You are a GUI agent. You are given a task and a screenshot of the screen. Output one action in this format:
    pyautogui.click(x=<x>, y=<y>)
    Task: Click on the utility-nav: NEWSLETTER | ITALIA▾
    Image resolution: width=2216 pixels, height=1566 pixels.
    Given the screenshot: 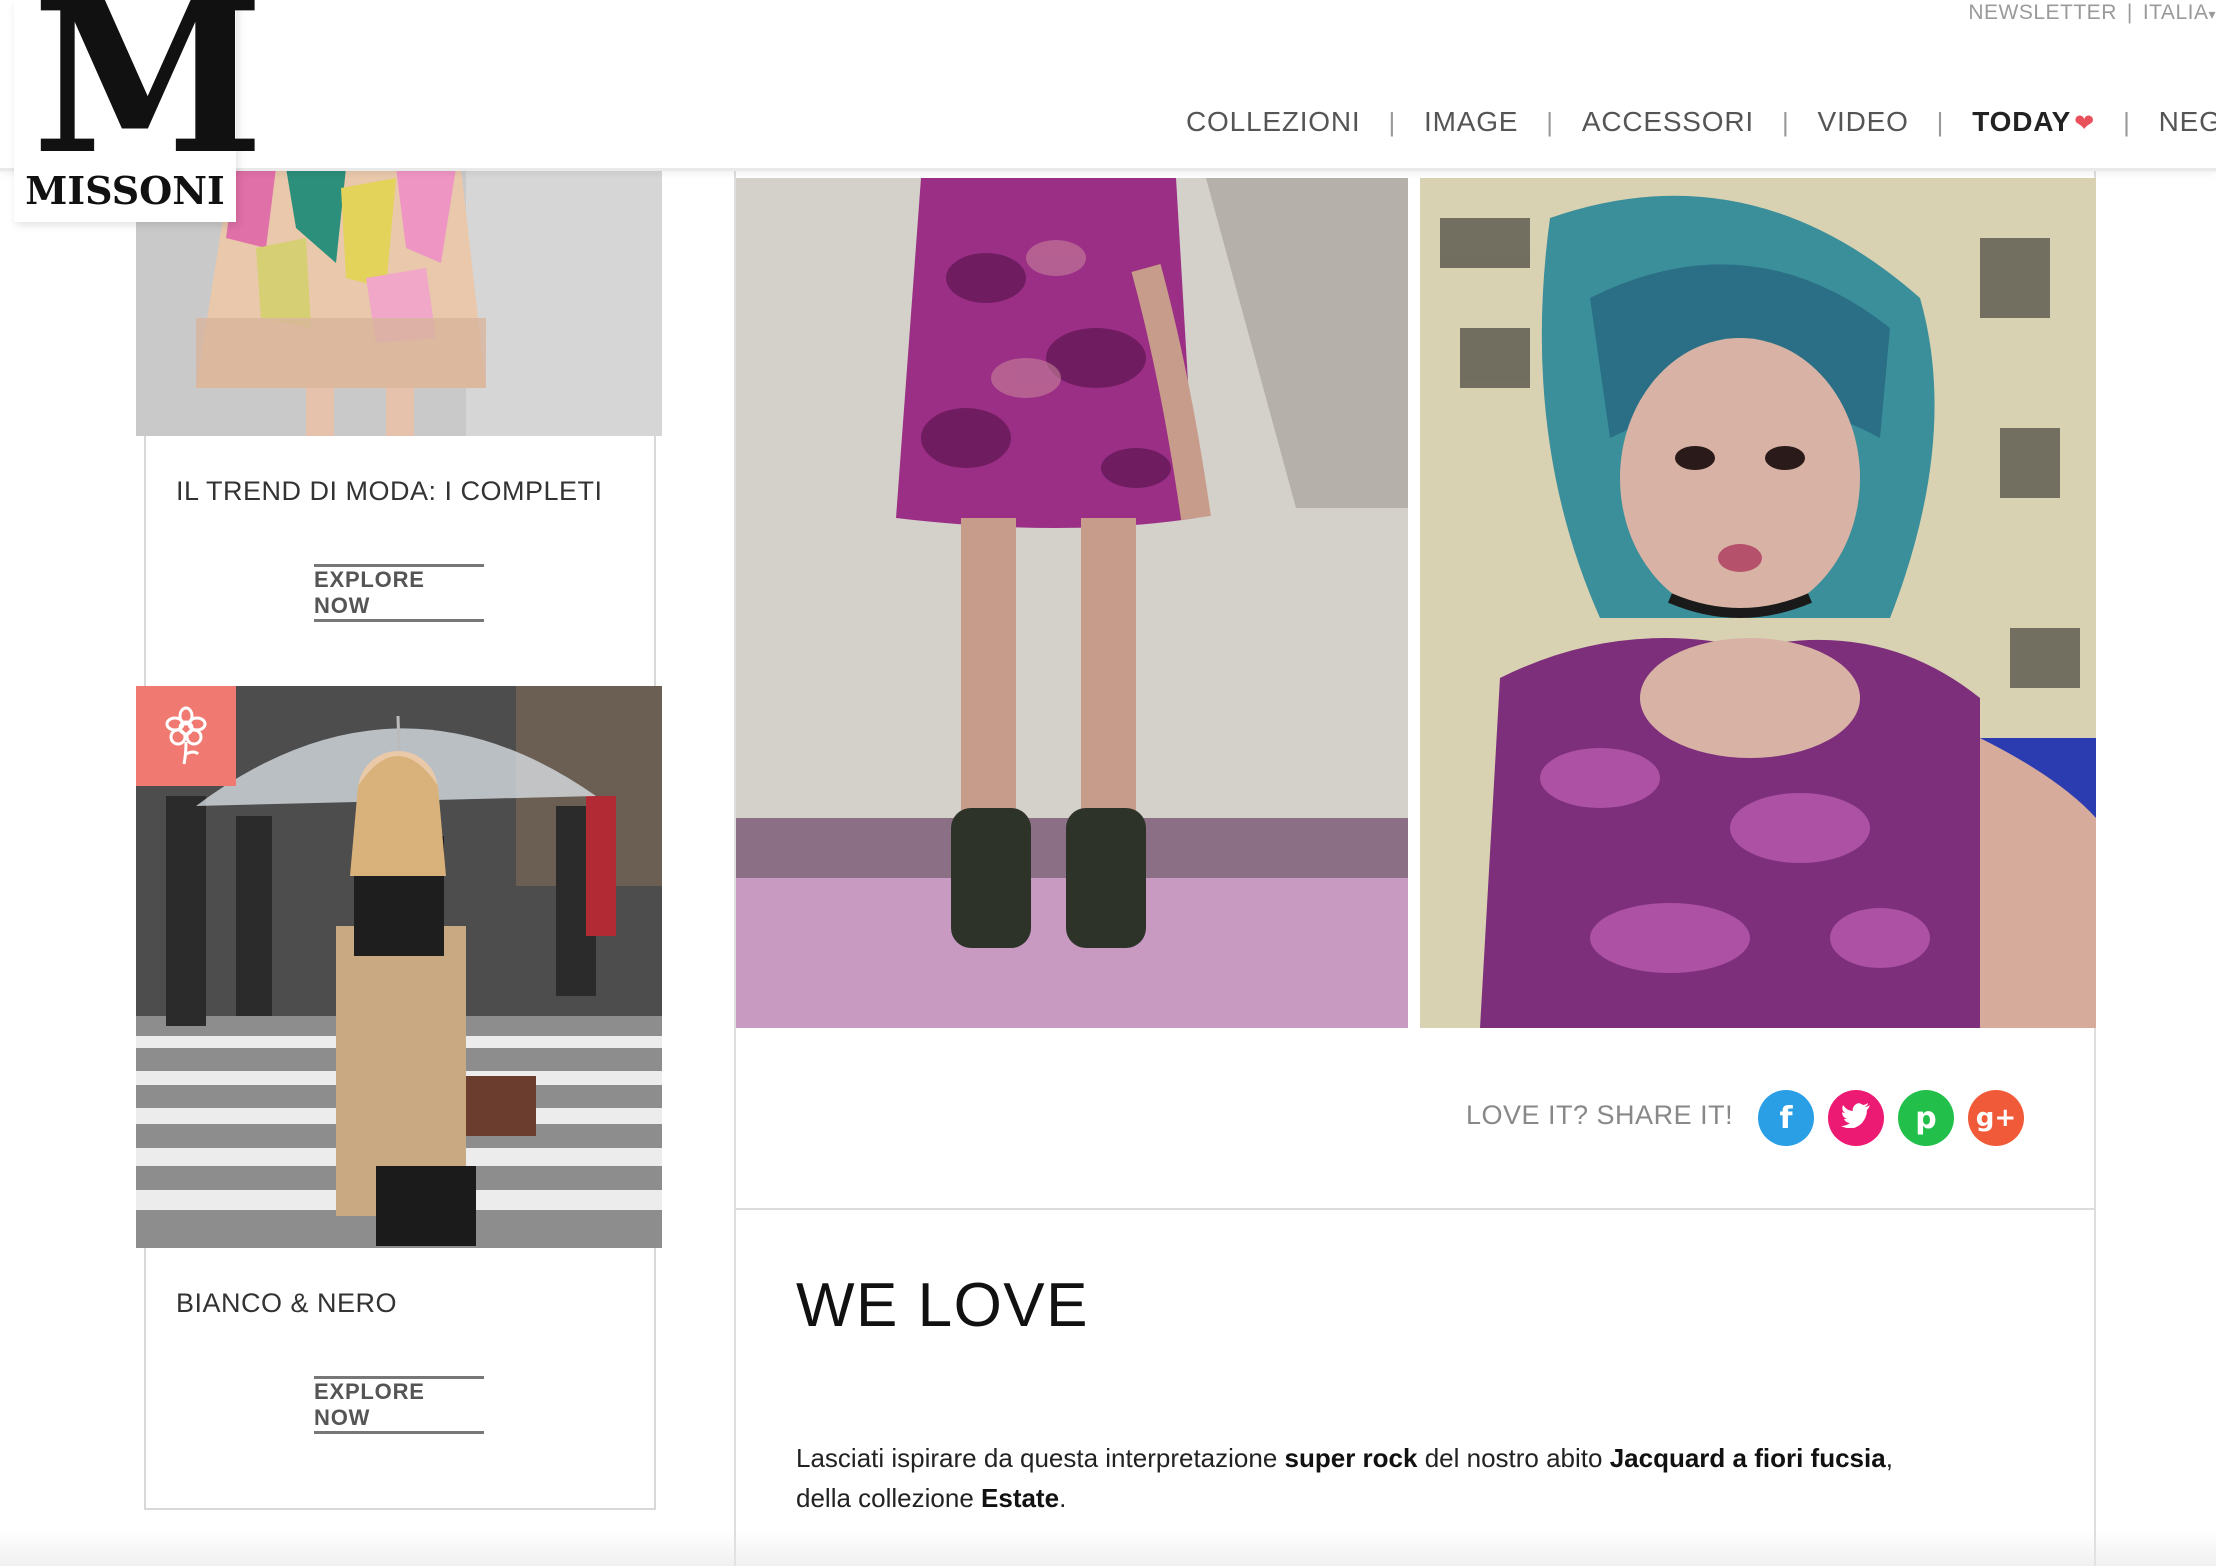 What is the action you would take?
    pyautogui.click(x=2092, y=13)
    